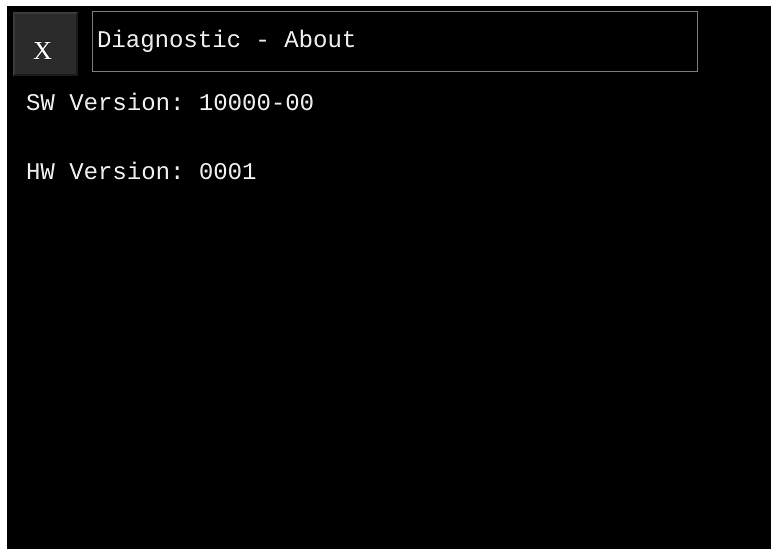 This screenshot has width=771, height=549. Describe the element at coordinates (45, 44) in the screenshot. I see `close-button: X` at that location.